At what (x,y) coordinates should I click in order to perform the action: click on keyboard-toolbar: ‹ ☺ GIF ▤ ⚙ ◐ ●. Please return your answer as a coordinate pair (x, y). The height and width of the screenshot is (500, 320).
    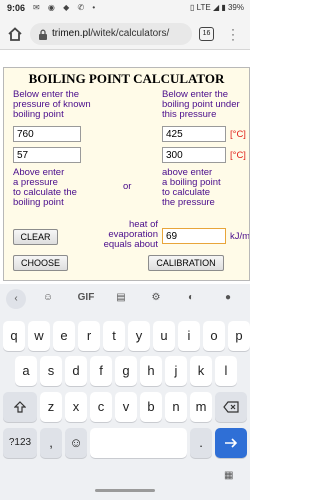
    Looking at the image, I should click on (125, 299).